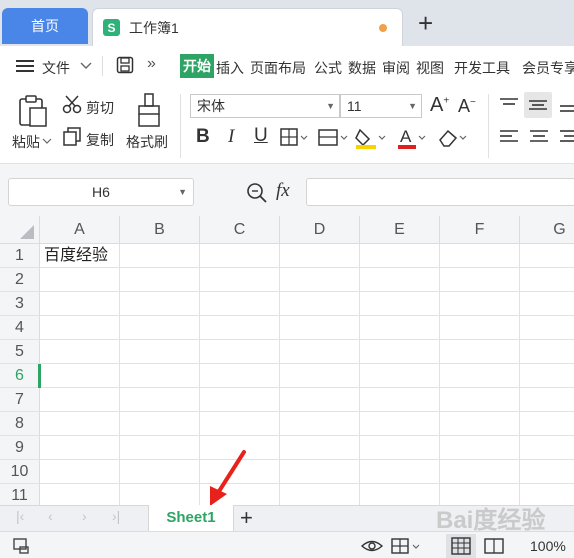 This screenshot has height=558, width=574. Describe the element at coordinates (548, 68) in the screenshot. I see `menu-item-member: 会员专享` at that location.